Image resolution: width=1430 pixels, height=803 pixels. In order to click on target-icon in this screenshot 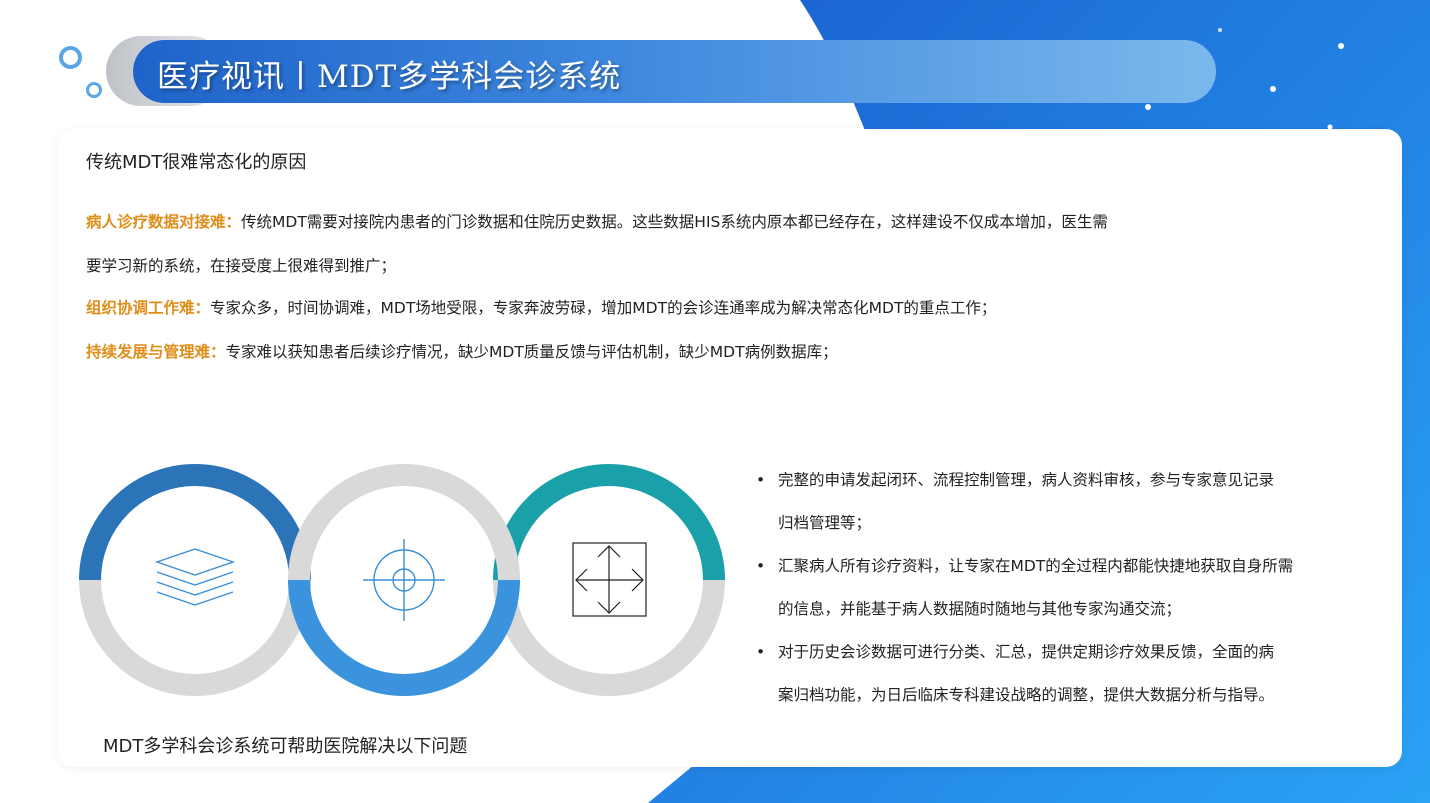, I will do `click(404, 580)`.